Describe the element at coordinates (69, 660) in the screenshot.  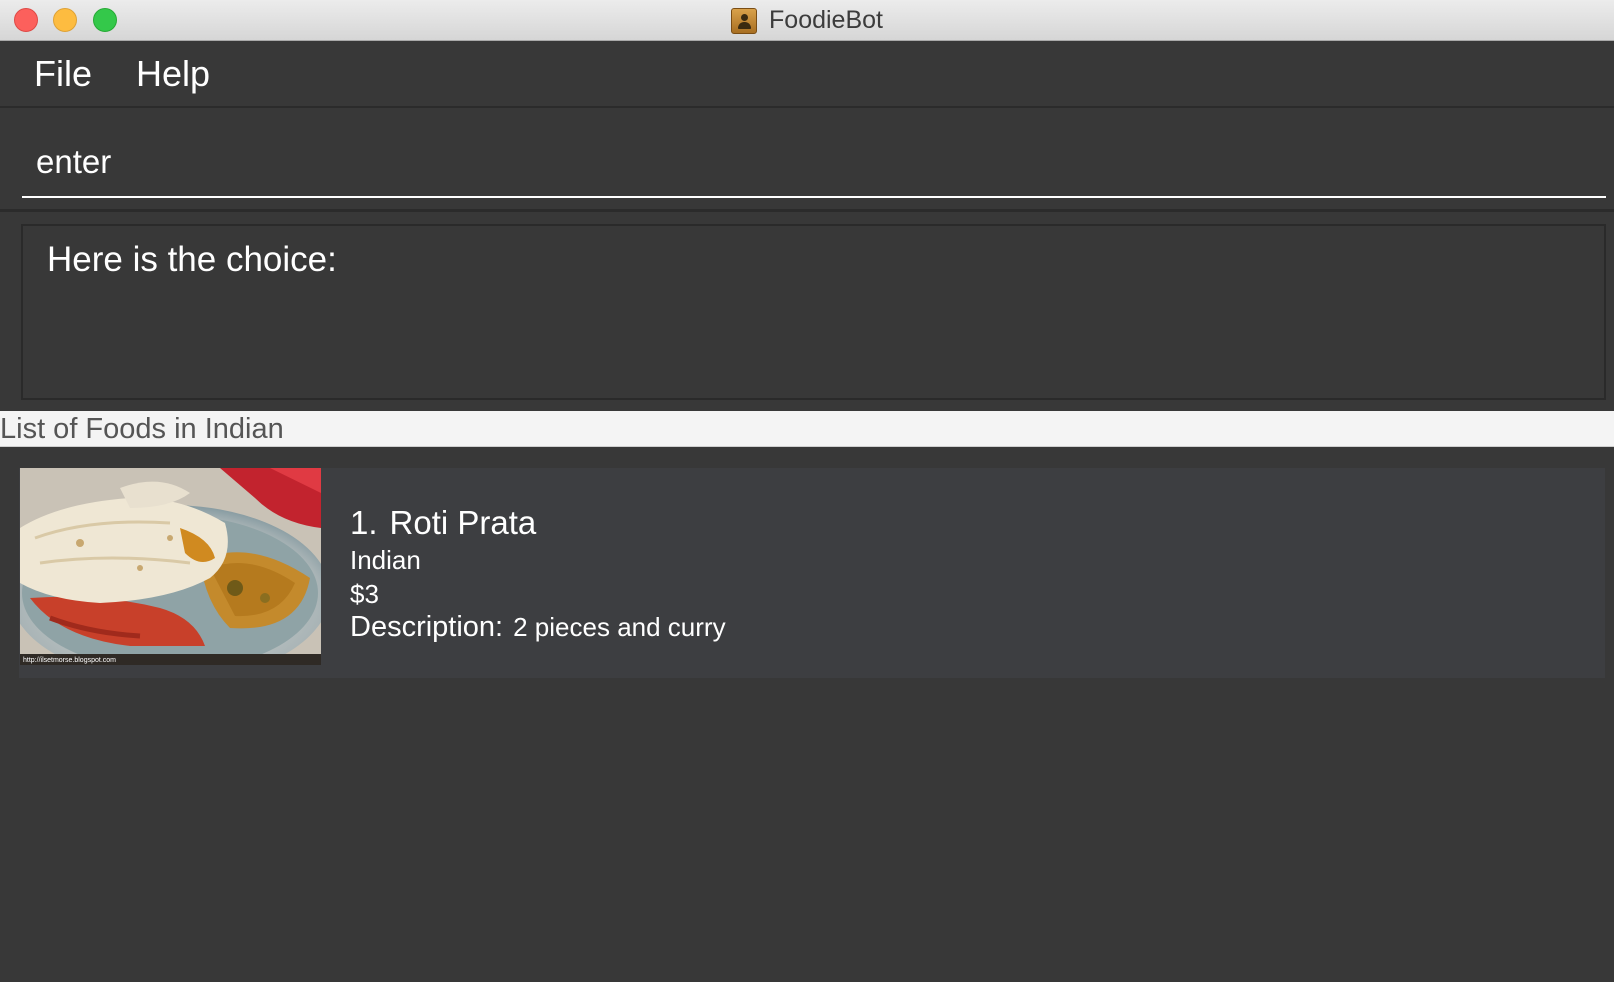
I see `photo-watermark: http://ilsetmorse.blogspot.com` at that location.